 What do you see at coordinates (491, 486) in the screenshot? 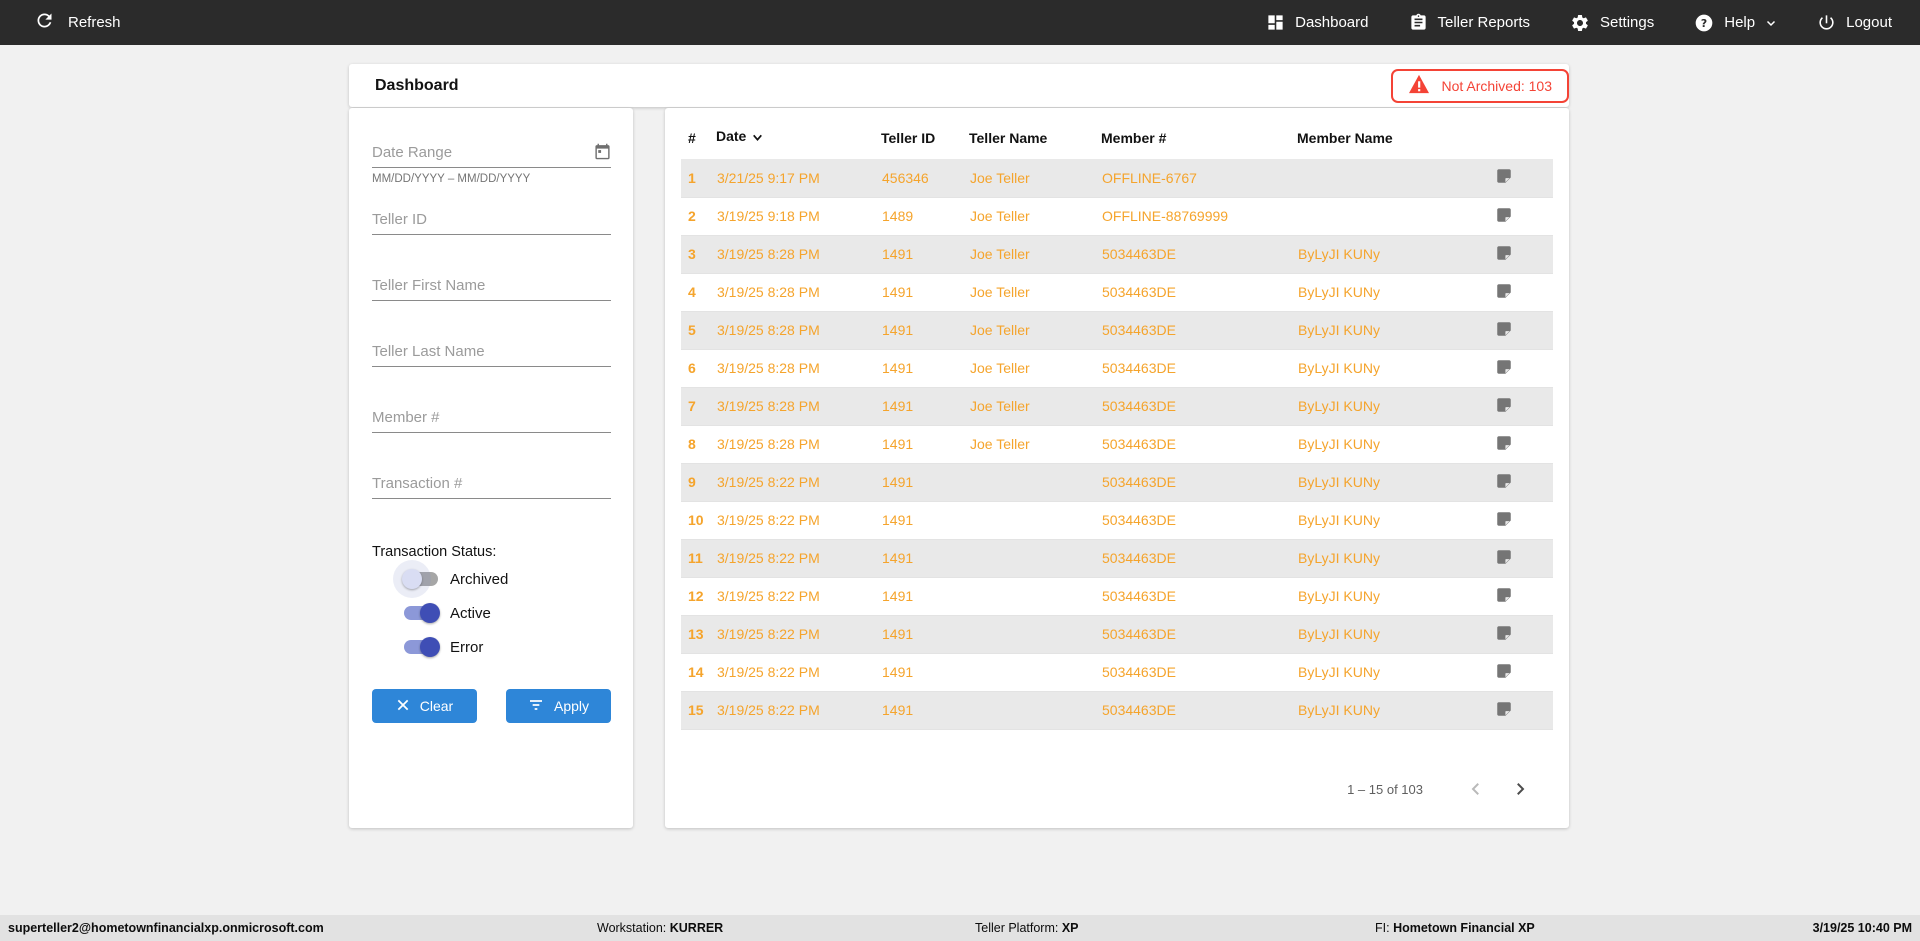
I see `transaction-number-input` at bounding box center [491, 486].